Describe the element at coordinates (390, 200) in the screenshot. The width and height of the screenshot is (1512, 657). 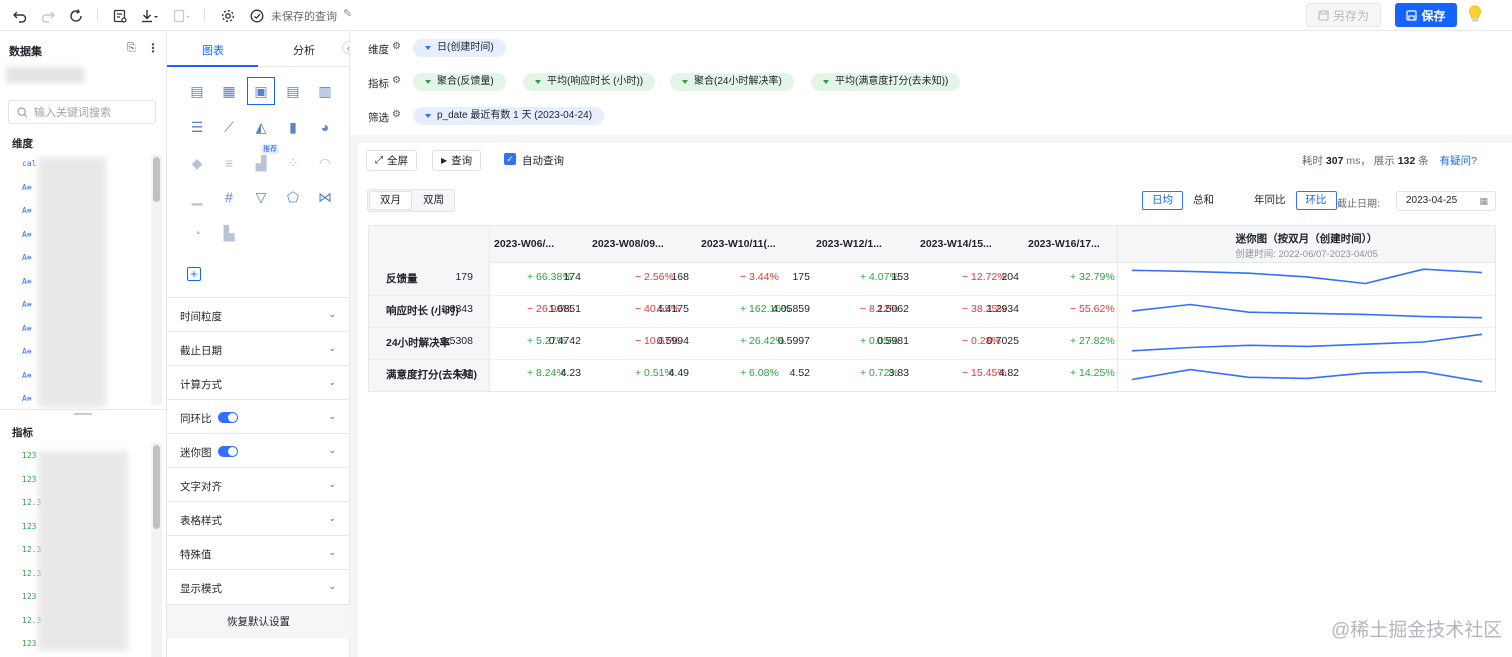
I see `period-option-bimonth: 双月` at that location.